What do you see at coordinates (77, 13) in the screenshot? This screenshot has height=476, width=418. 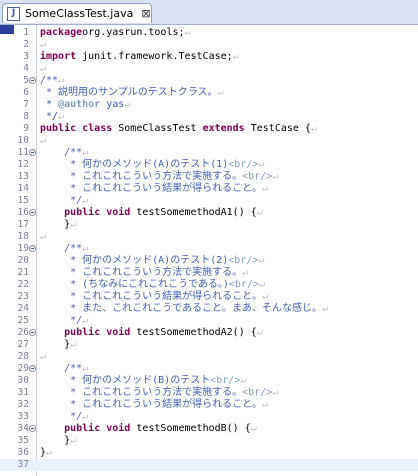 I see `editor-tab: J SomeClassTest.java ⊠` at bounding box center [77, 13].